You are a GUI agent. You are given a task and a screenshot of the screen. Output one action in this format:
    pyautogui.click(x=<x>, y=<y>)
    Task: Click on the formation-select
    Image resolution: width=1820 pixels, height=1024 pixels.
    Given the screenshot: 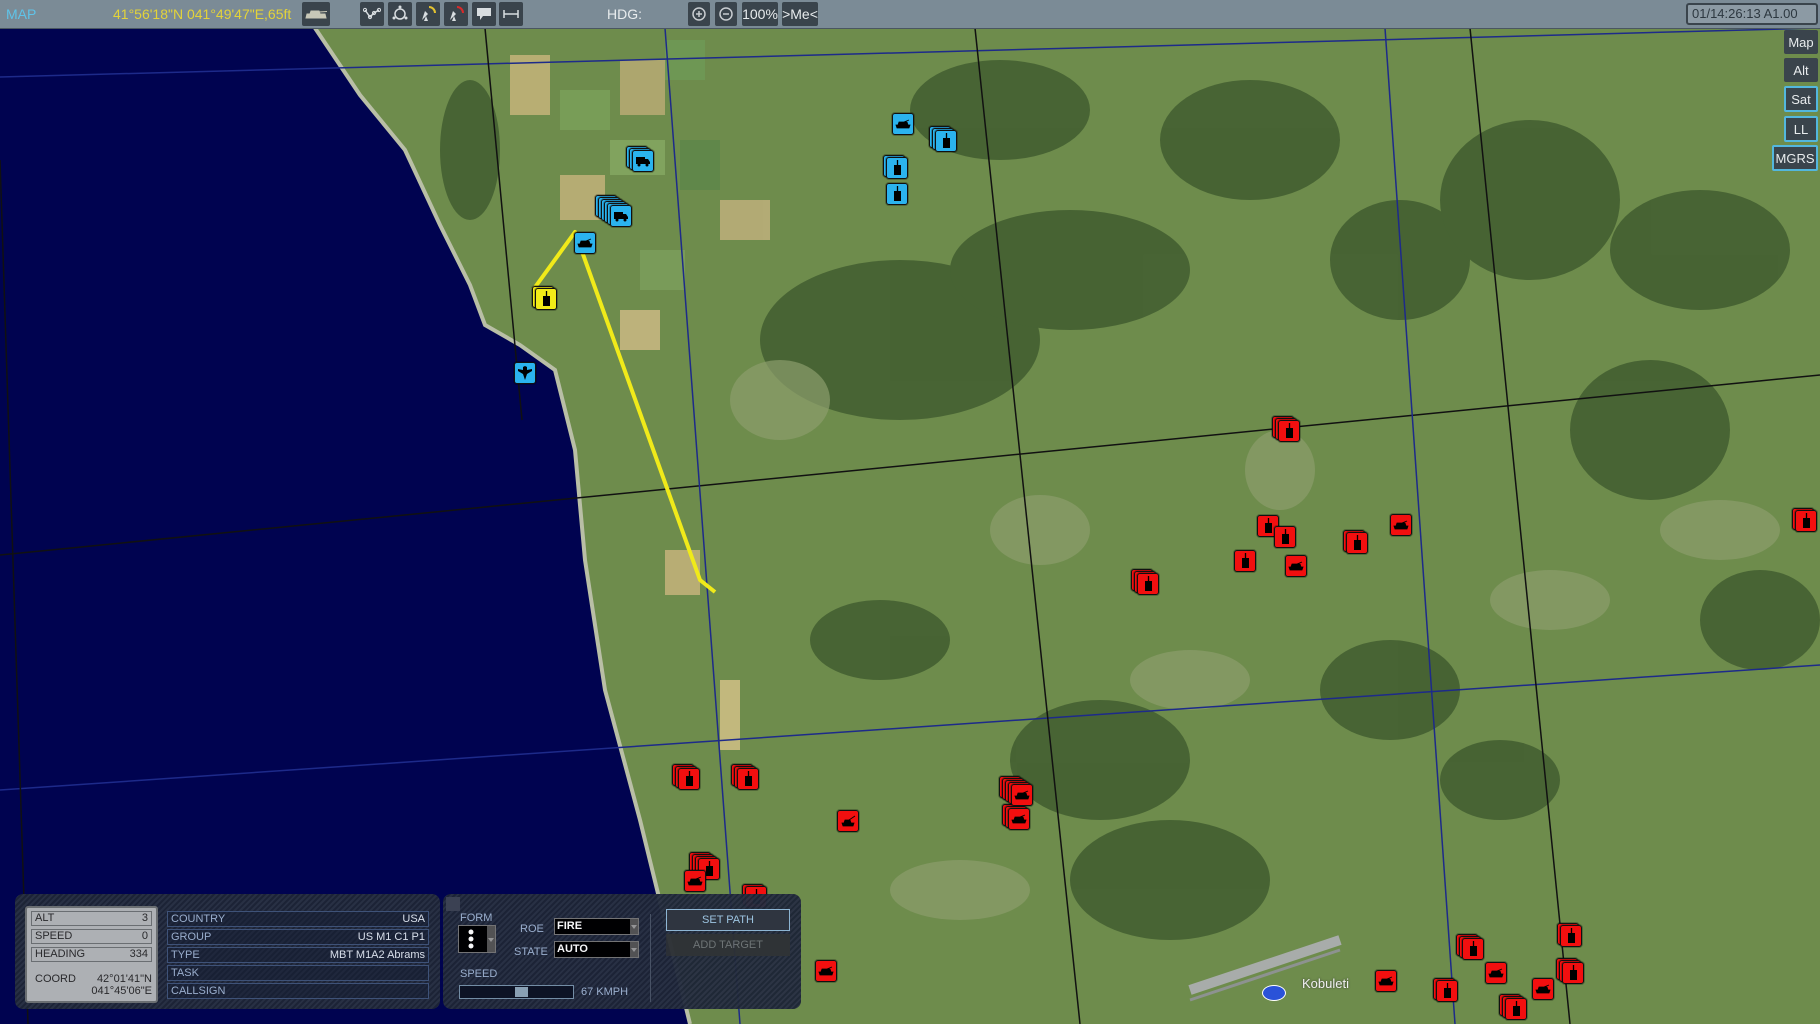 What is the action you would take?
    pyautogui.click(x=477, y=939)
    